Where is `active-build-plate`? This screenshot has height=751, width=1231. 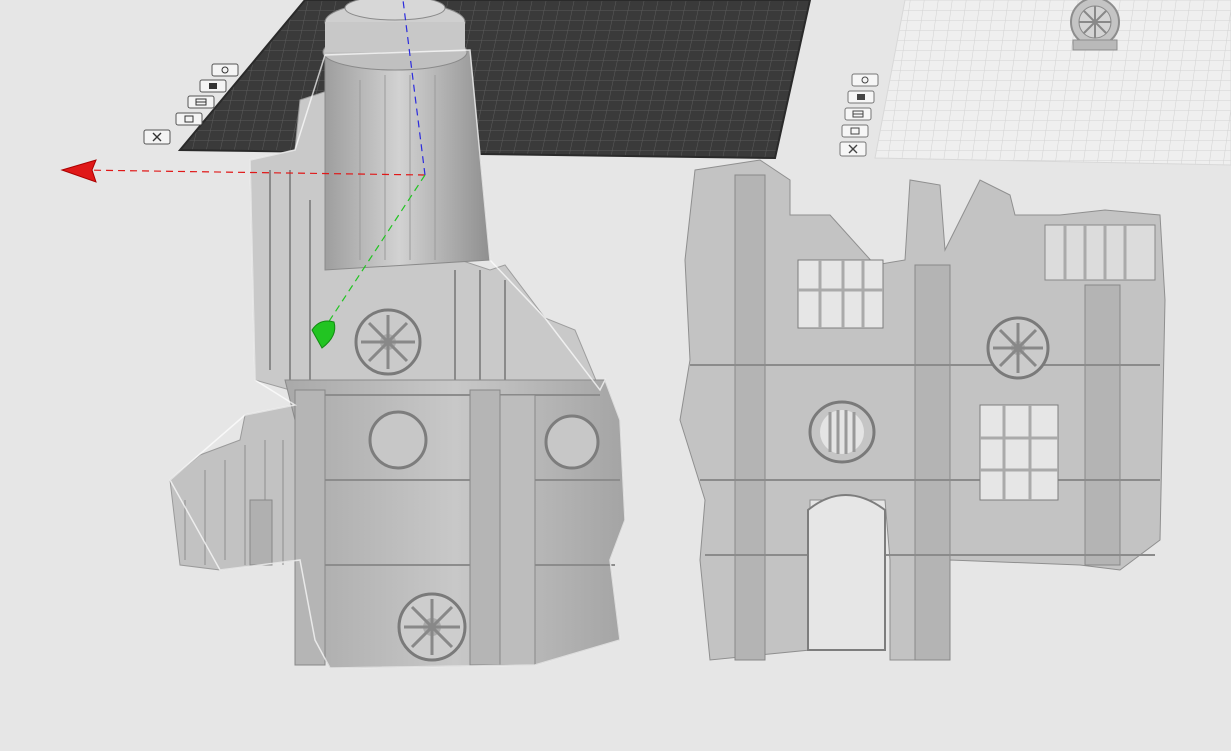
active-build-plate is located at coordinates (494, 80).